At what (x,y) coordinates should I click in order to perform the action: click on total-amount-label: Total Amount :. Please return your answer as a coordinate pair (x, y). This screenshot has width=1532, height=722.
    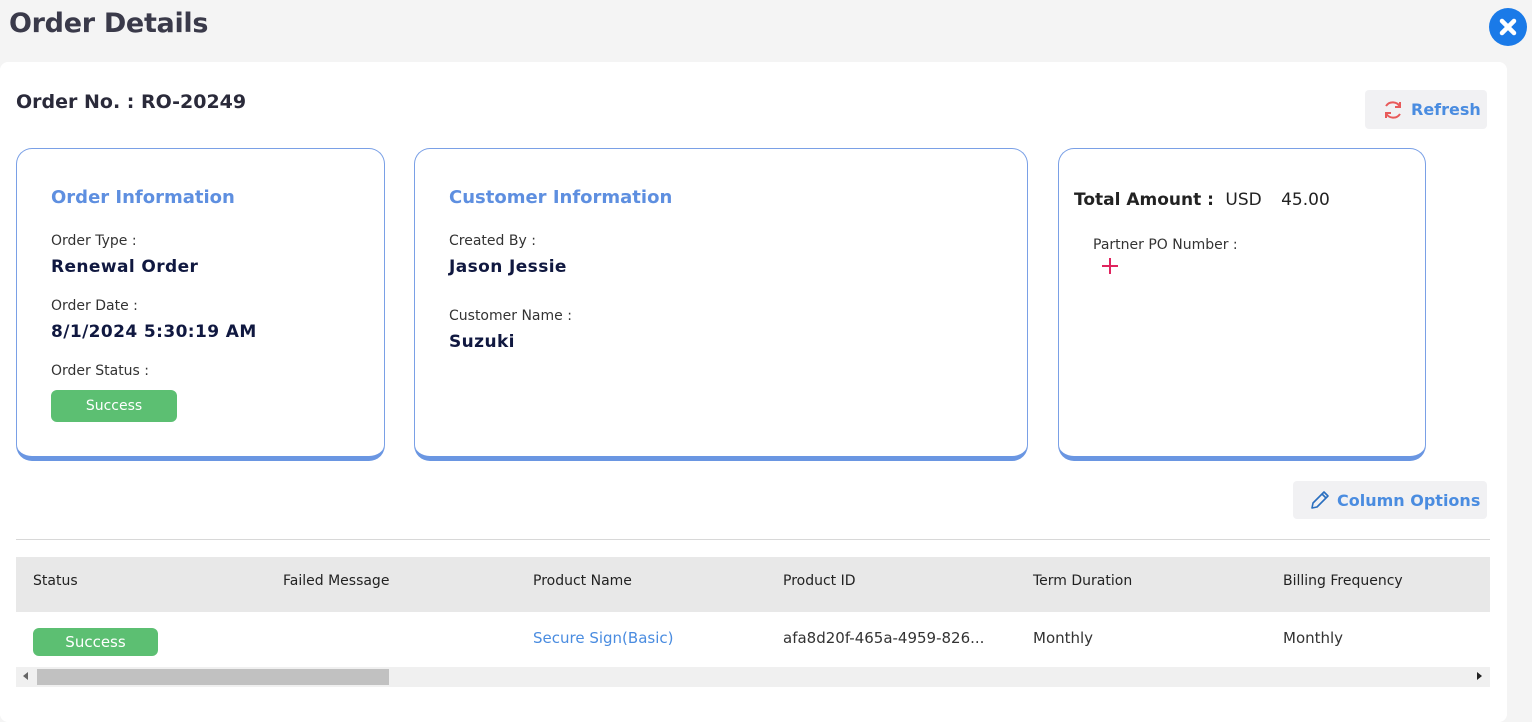
    Looking at the image, I should click on (1144, 200).